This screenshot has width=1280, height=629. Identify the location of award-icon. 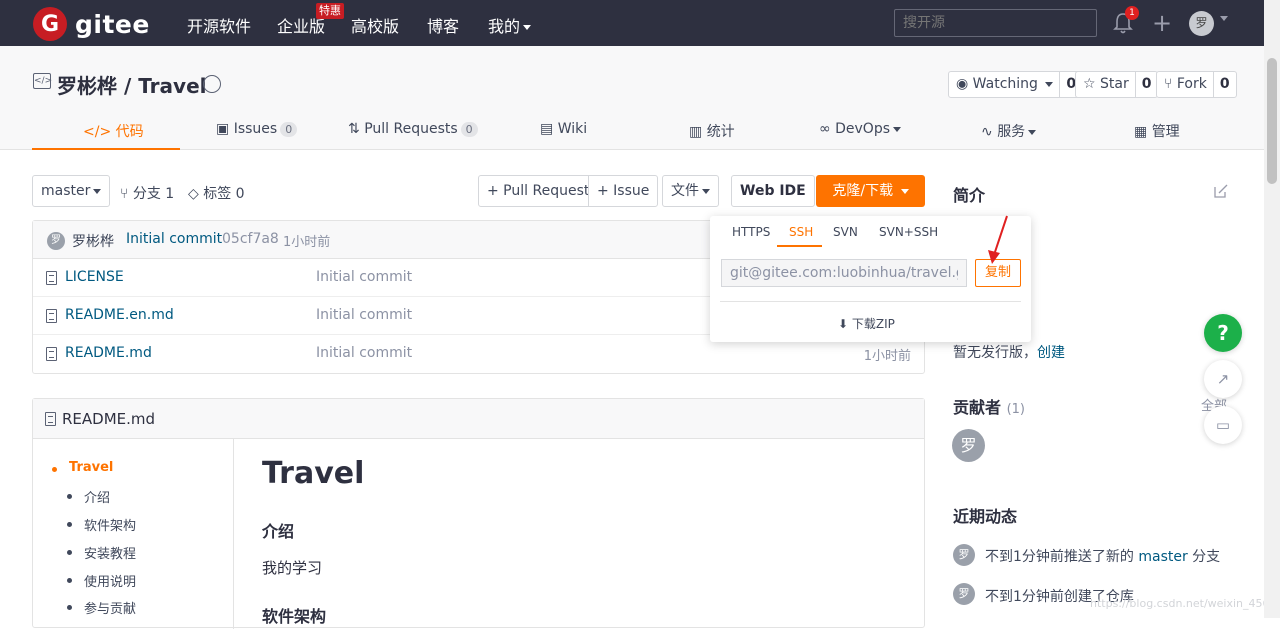
(212, 84).